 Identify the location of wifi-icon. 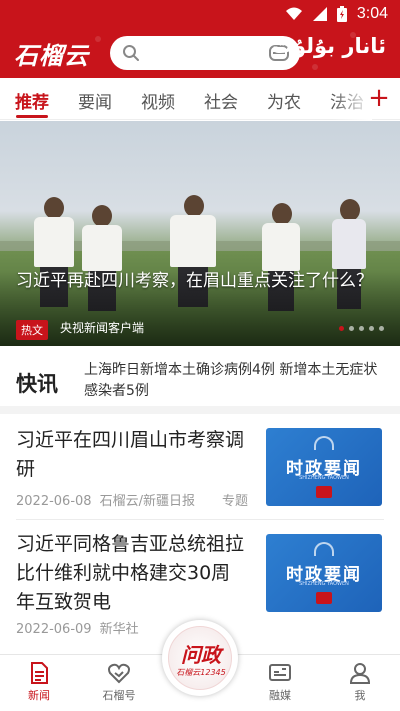
(293, 13).